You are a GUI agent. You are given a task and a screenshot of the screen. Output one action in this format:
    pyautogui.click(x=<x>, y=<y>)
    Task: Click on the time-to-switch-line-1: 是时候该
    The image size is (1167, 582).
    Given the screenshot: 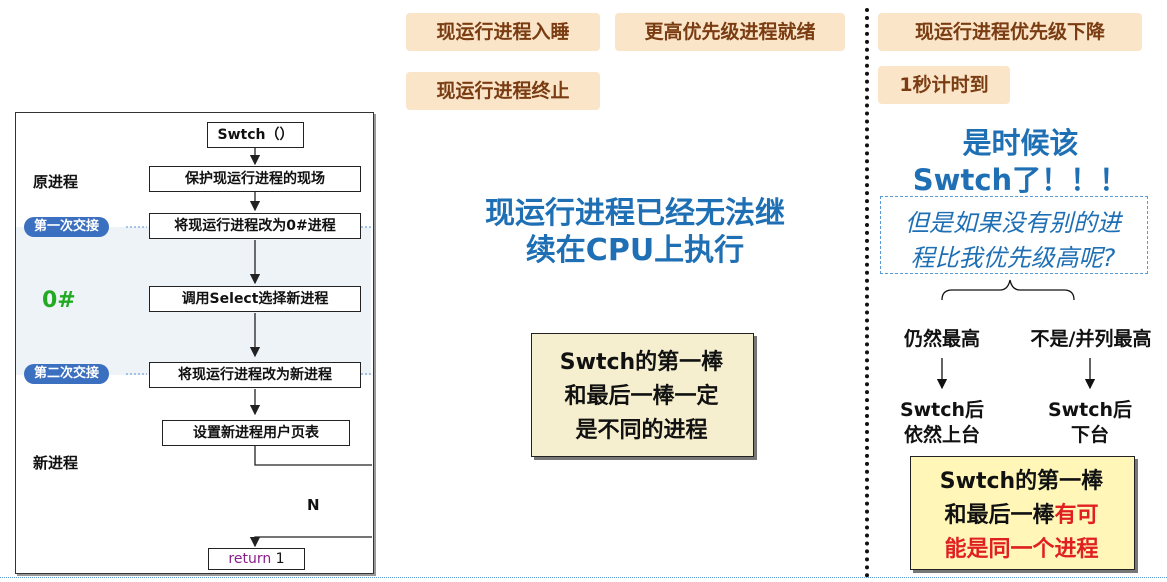 What is the action you would take?
    pyautogui.click(x=1020, y=143)
    